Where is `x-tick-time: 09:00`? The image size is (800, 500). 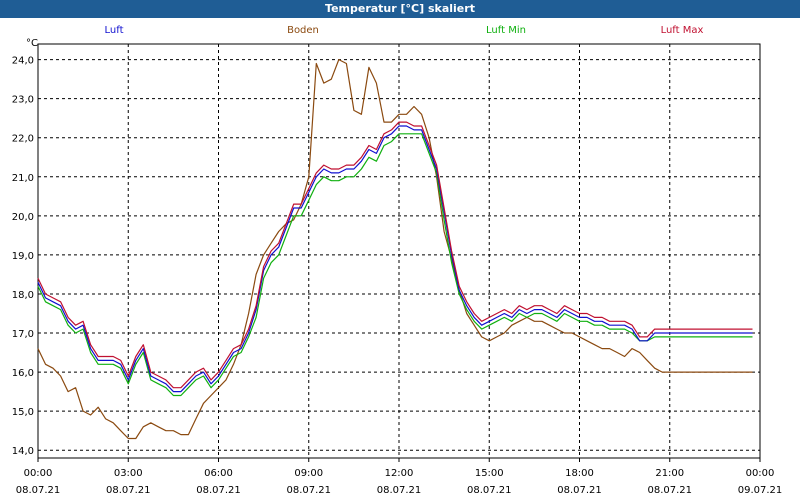
x-tick-time: 09:00 is located at coordinates (308, 473).